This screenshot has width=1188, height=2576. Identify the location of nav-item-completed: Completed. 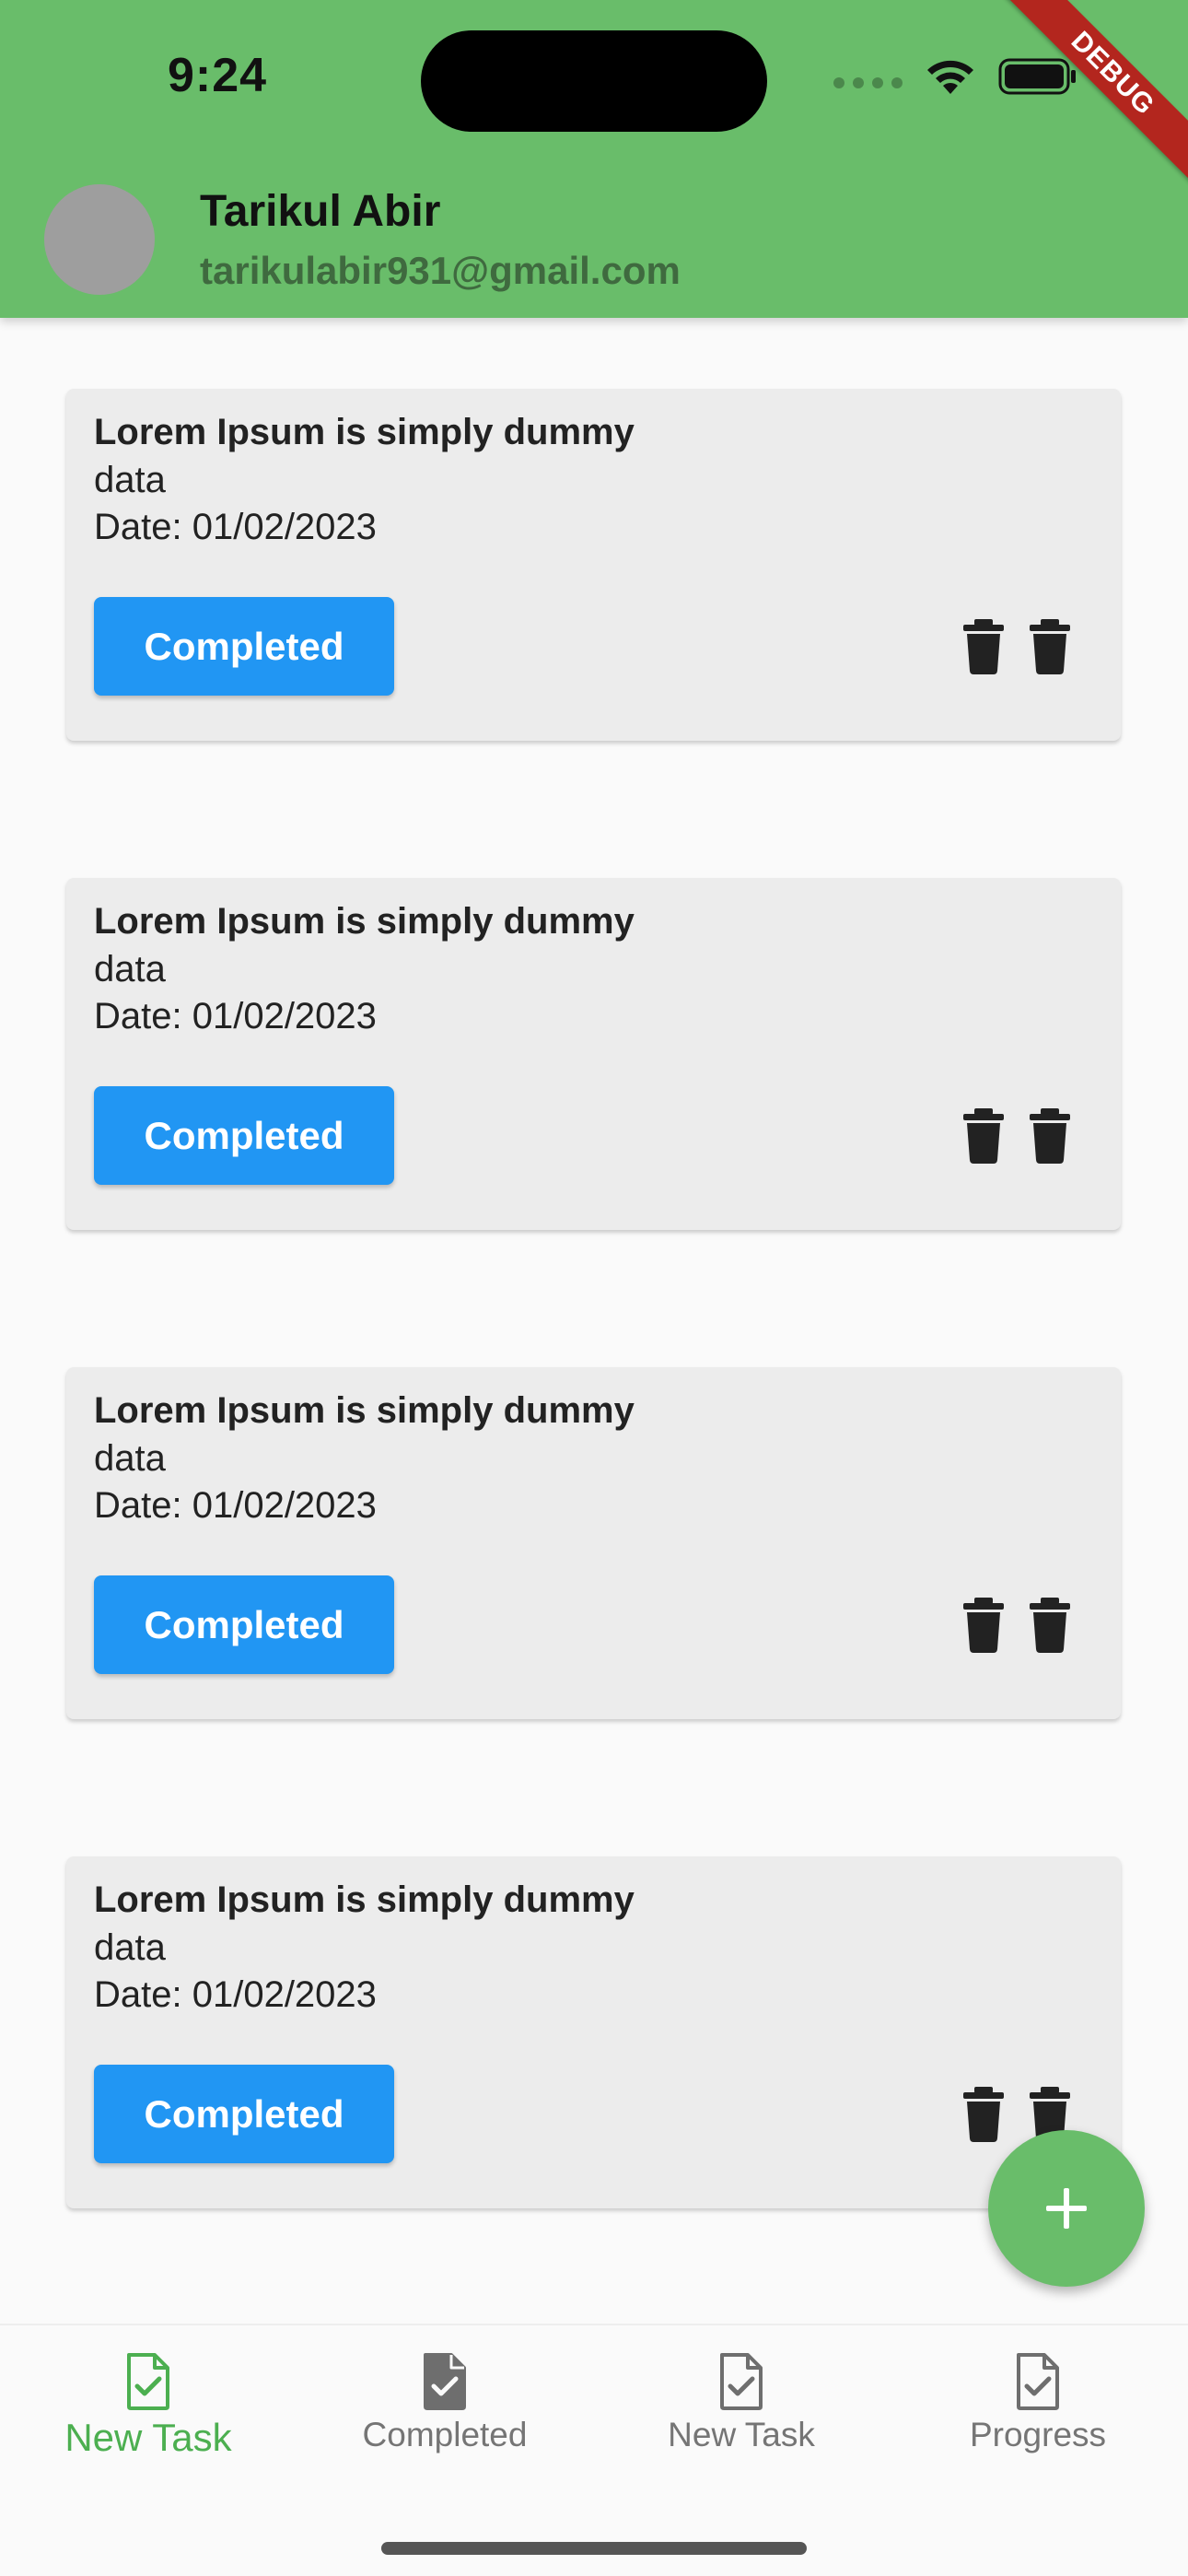
(445, 2403).